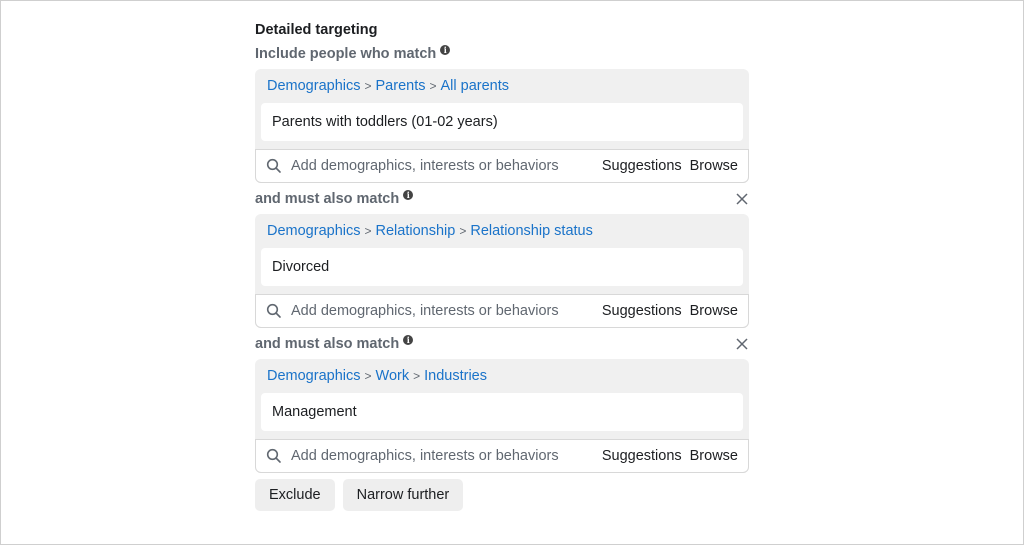 Image resolution: width=1024 pixels, height=545 pixels. I want to click on selected-item: Divorced, so click(502, 267).